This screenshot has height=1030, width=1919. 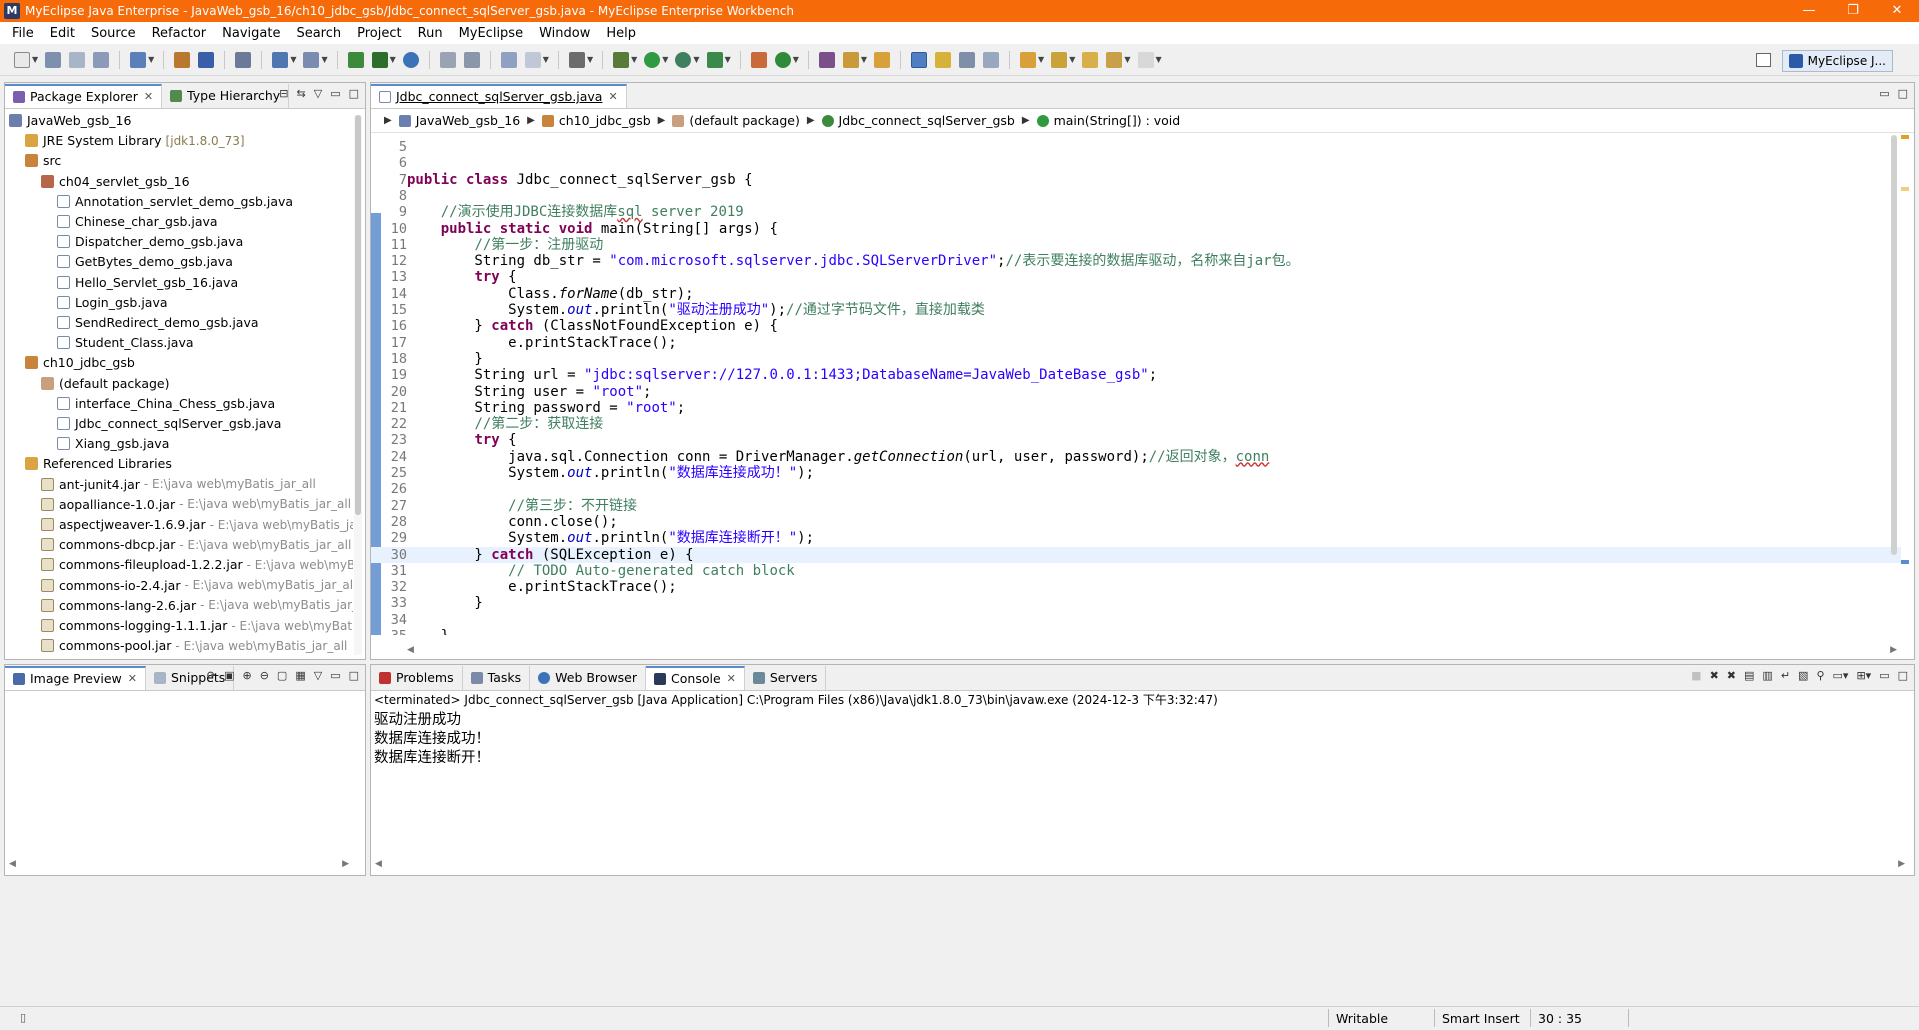 What do you see at coordinates (1785, 675) in the screenshot?
I see `word-wrap-icon: ↵` at bounding box center [1785, 675].